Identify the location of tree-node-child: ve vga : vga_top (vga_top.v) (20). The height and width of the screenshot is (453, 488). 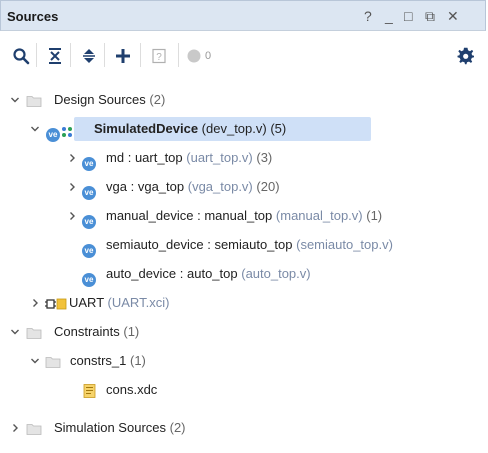
(243, 188).